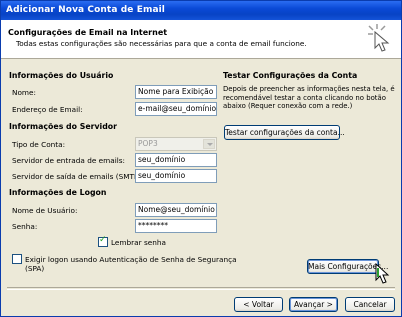 The width and height of the screenshot is (402, 317). What do you see at coordinates (176, 92) in the screenshot?
I see `name-input: Nome para Exibição` at bounding box center [176, 92].